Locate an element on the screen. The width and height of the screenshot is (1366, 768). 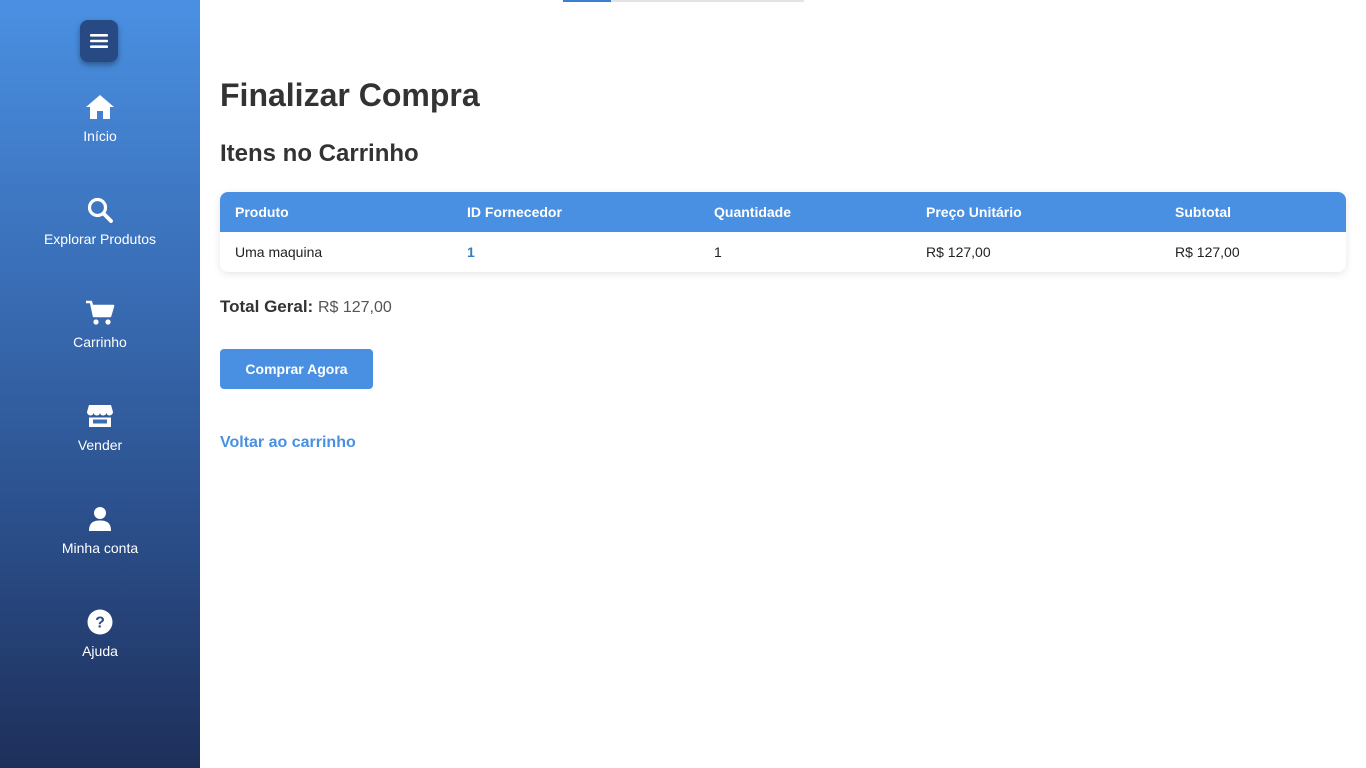
column-header-subtotal: Subtotal is located at coordinates (1203, 212).